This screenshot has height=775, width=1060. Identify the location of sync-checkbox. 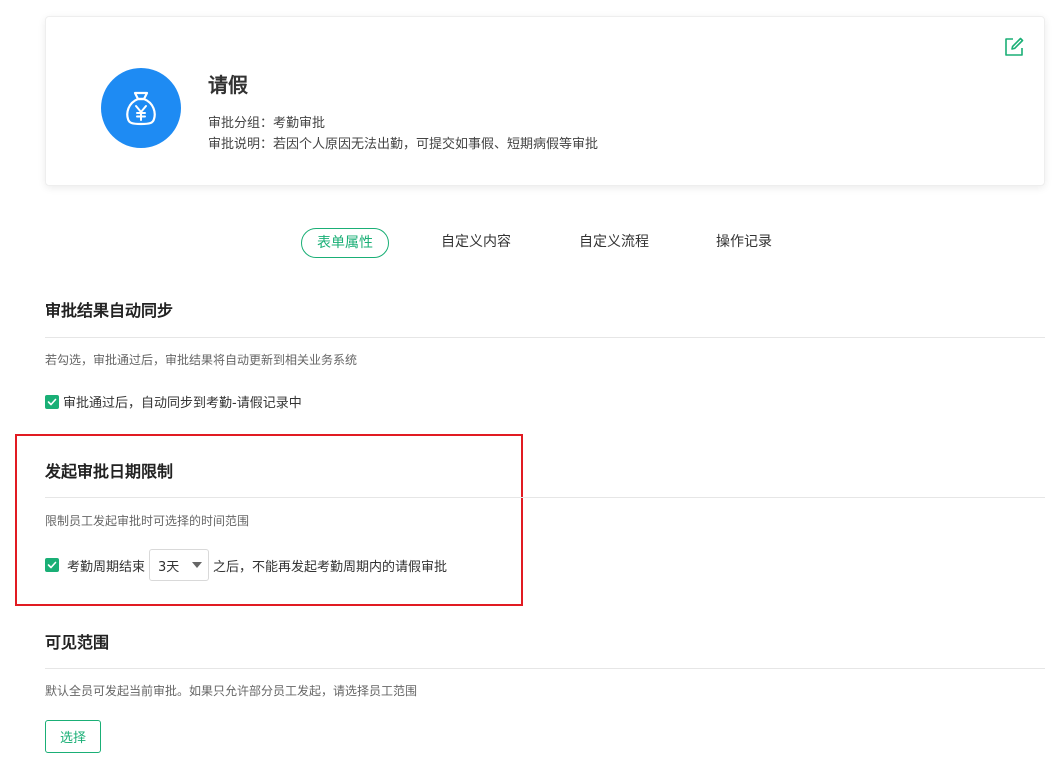
(52, 401).